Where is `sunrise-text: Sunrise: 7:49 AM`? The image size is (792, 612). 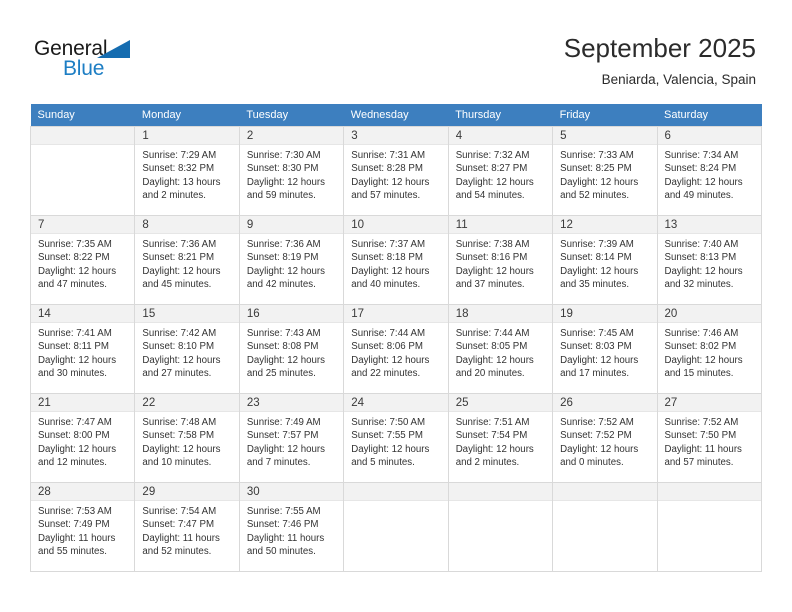
sunrise-text: Sunrise: 7:49 AM is located at coordinates (283, 422).